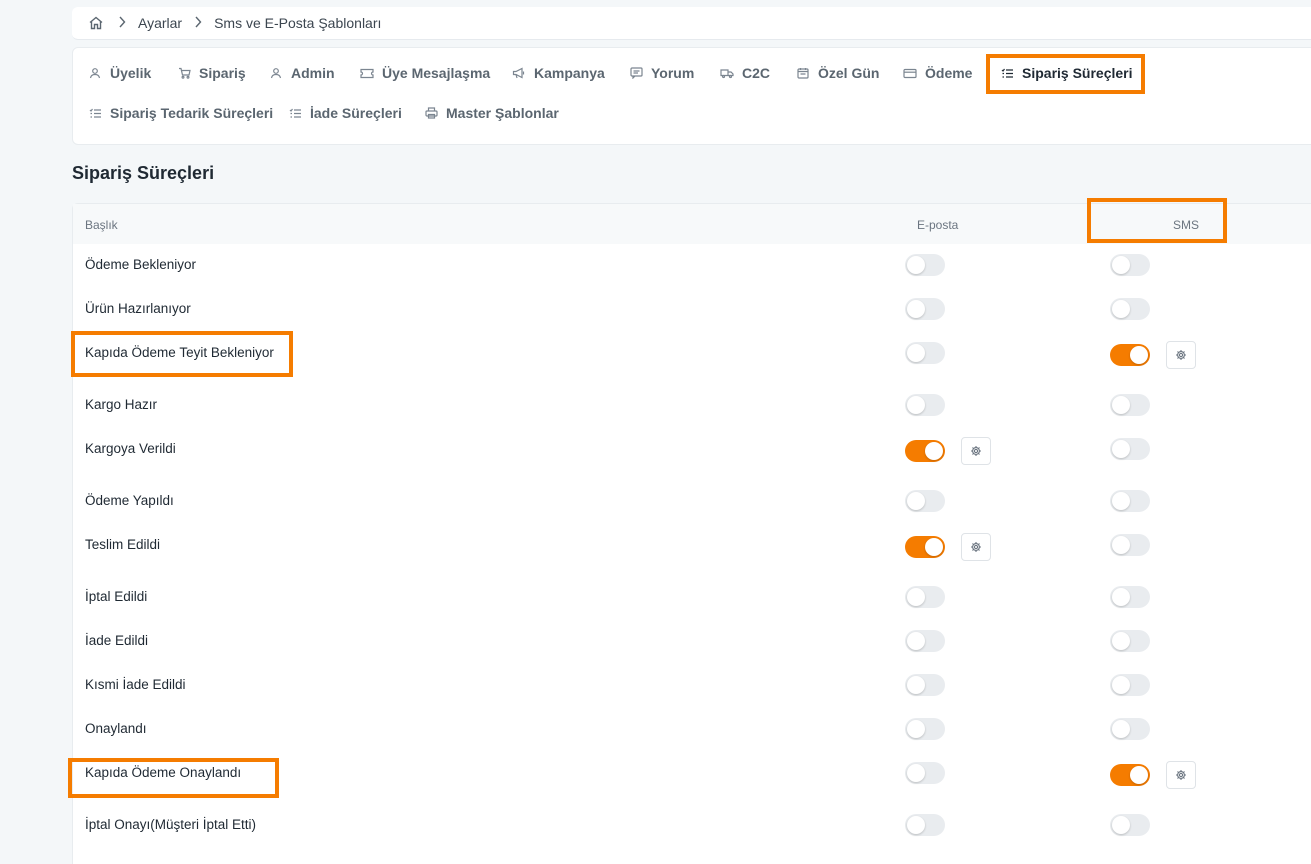 This screenshot has height=864, width=1311. I want to click on tab-uye-mesajlasma: Üye Mesajlaşma, so click(425, 73).